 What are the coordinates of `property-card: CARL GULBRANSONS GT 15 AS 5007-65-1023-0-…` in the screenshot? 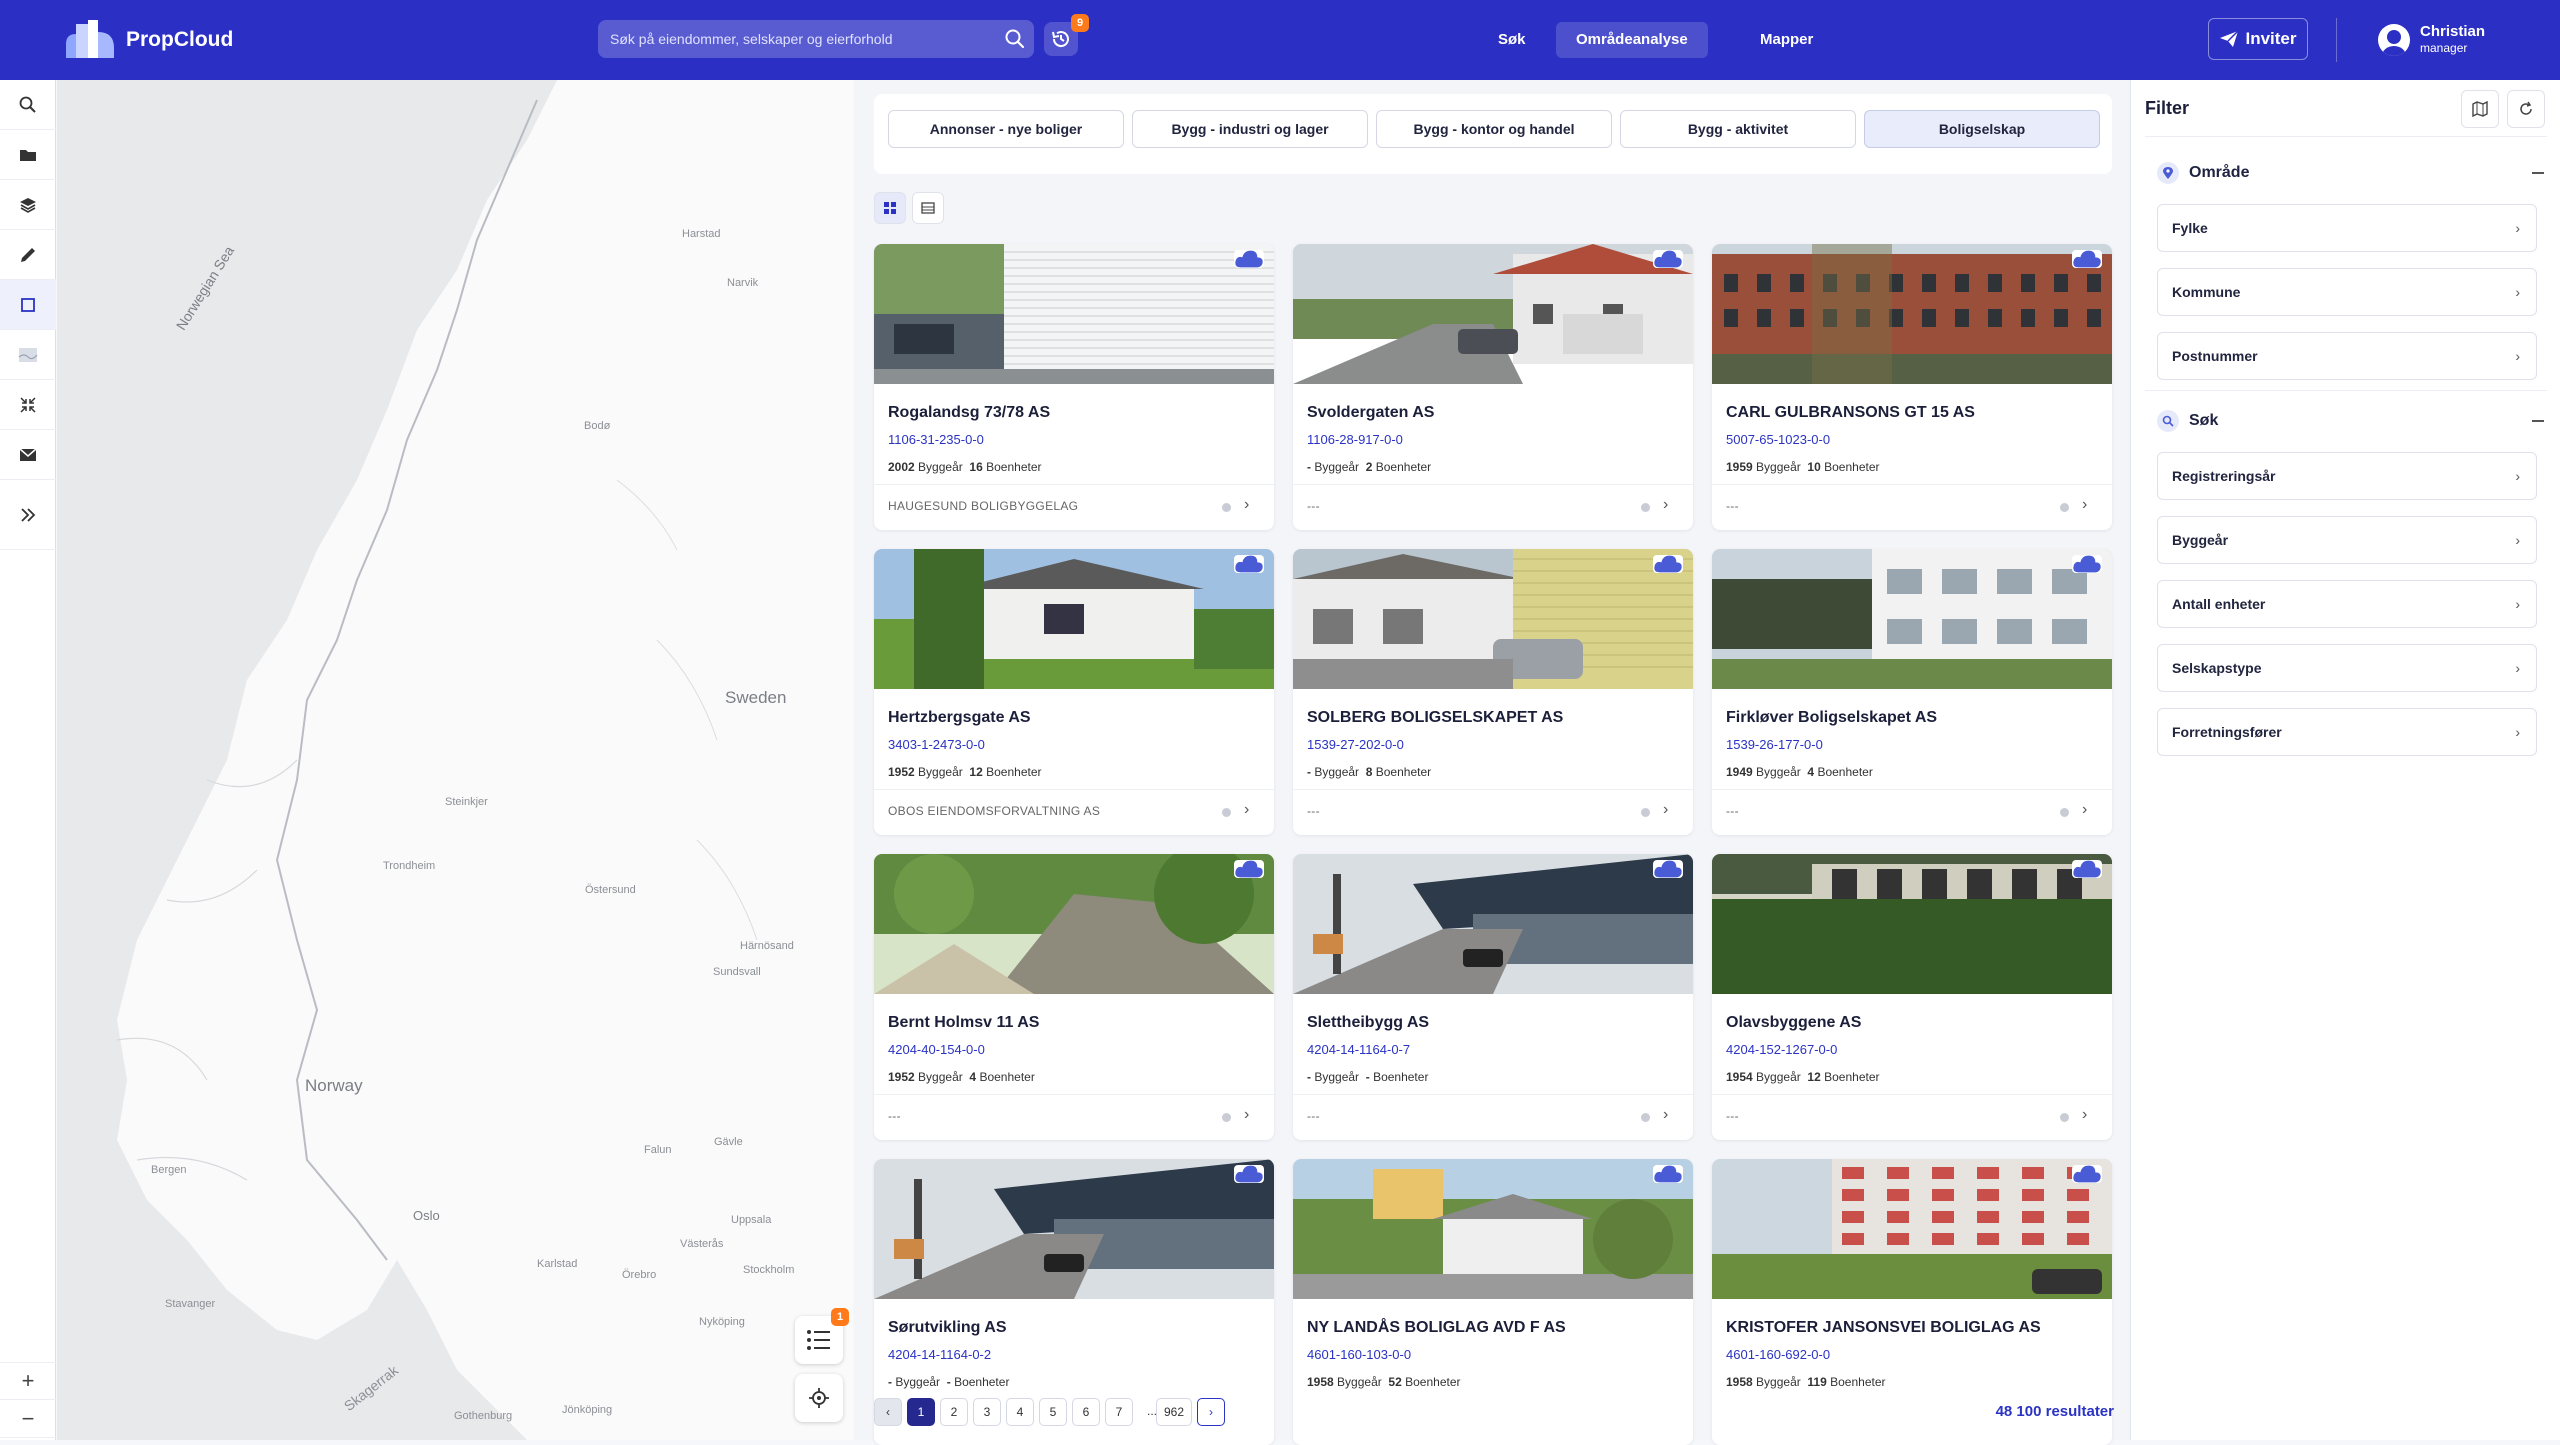 It's located at (1912, 387).